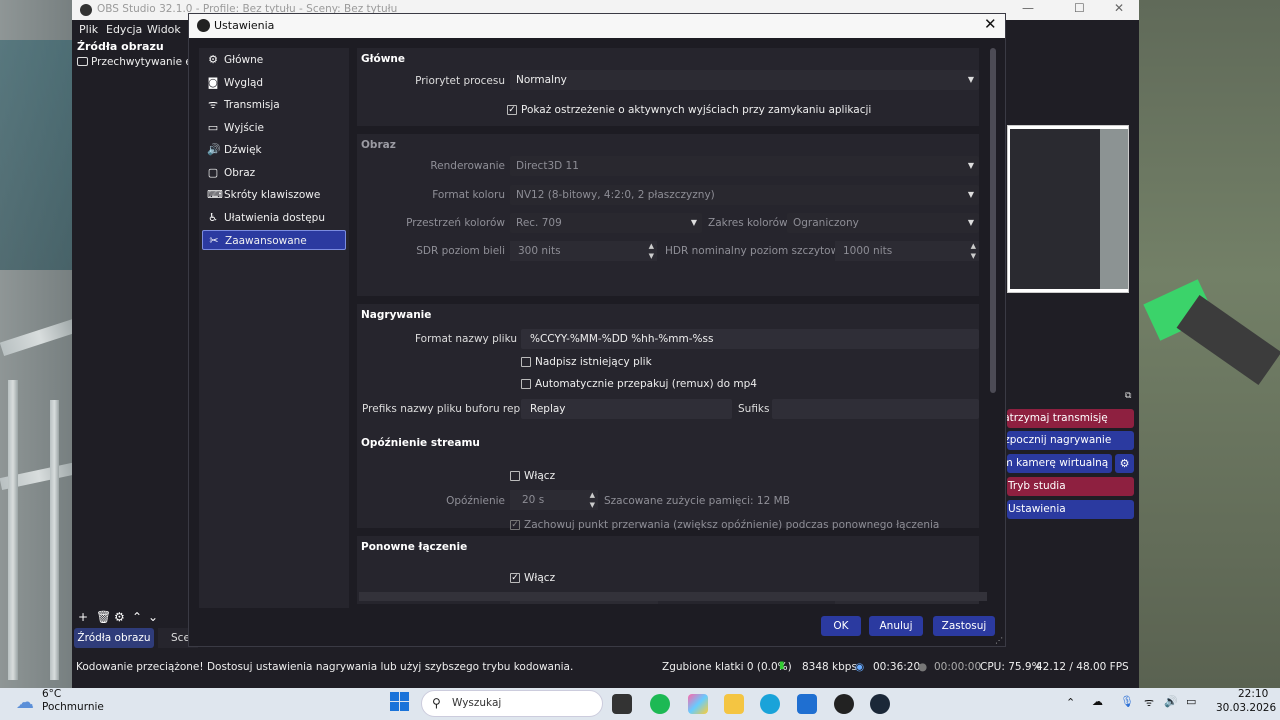  I want to click on maximize-icon: ☐, so click(1079, 8).